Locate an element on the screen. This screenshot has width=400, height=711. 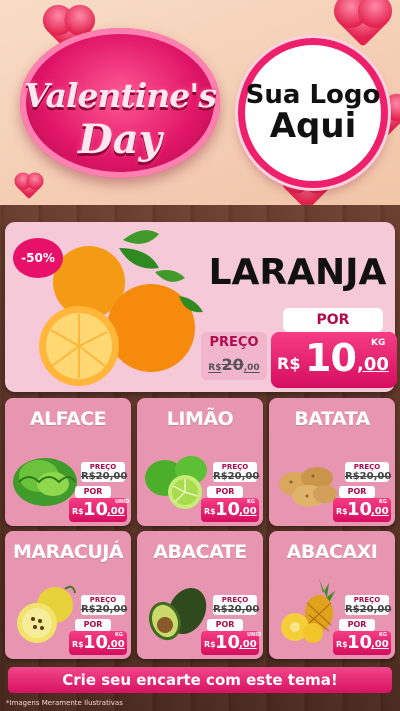
product-name: ALFACE is located at coordinates (68, 419).